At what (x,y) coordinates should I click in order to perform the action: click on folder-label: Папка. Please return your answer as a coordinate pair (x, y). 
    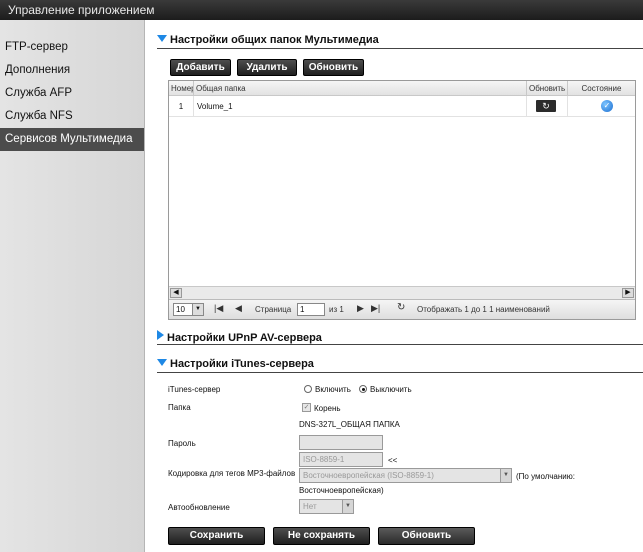
    Looking at the image, I should click on (179, 407).